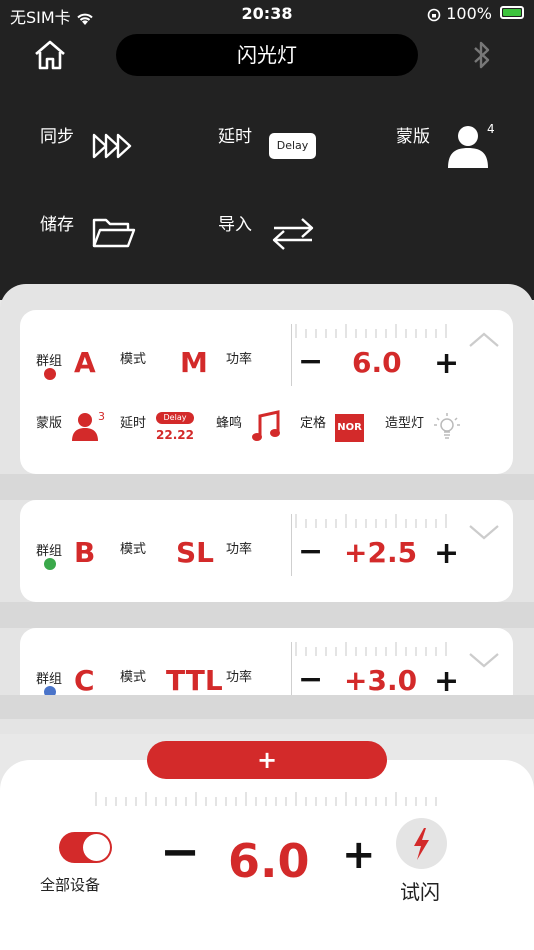  I want to click on freeze-label: 定格, so click(313, 423).